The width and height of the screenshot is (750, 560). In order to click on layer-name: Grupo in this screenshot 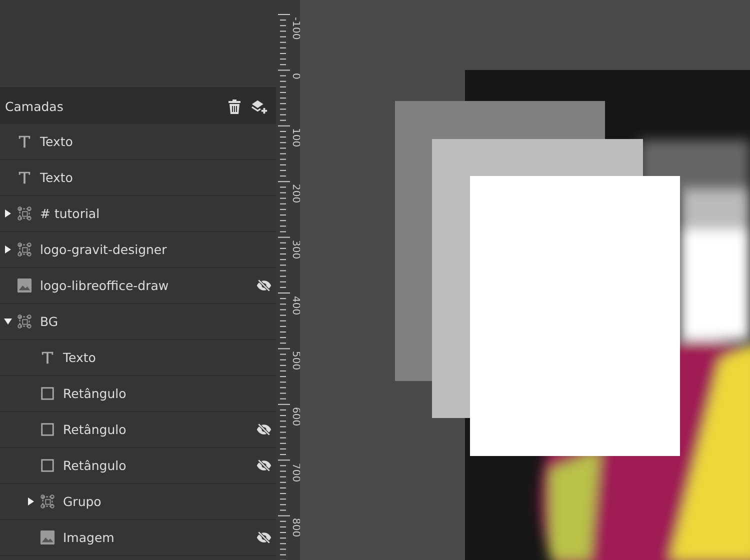, I will do `click(82, 501)`.